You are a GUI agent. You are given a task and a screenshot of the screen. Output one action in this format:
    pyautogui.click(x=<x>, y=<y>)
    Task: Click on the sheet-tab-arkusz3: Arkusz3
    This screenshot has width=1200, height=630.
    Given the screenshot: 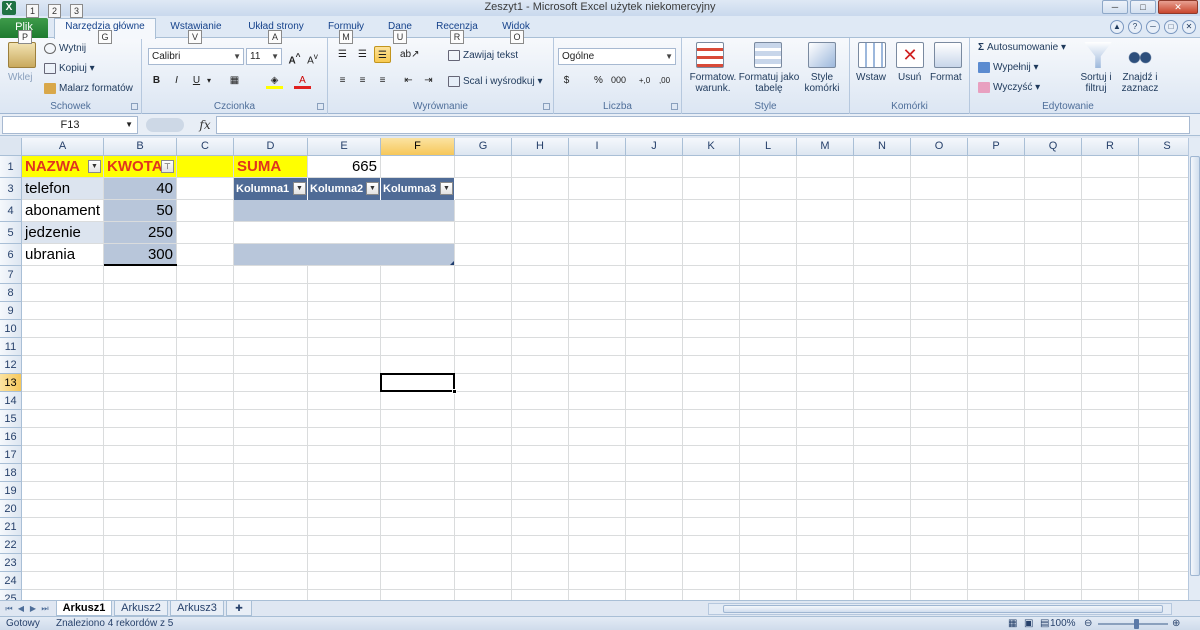 What is the action you would take?
    pyautogui.click(x=197, y=608)
    